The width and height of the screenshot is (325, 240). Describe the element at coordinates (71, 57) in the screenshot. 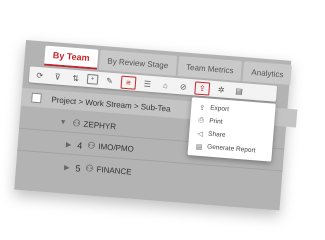

I see `tab-by-team: By Team` at that location.